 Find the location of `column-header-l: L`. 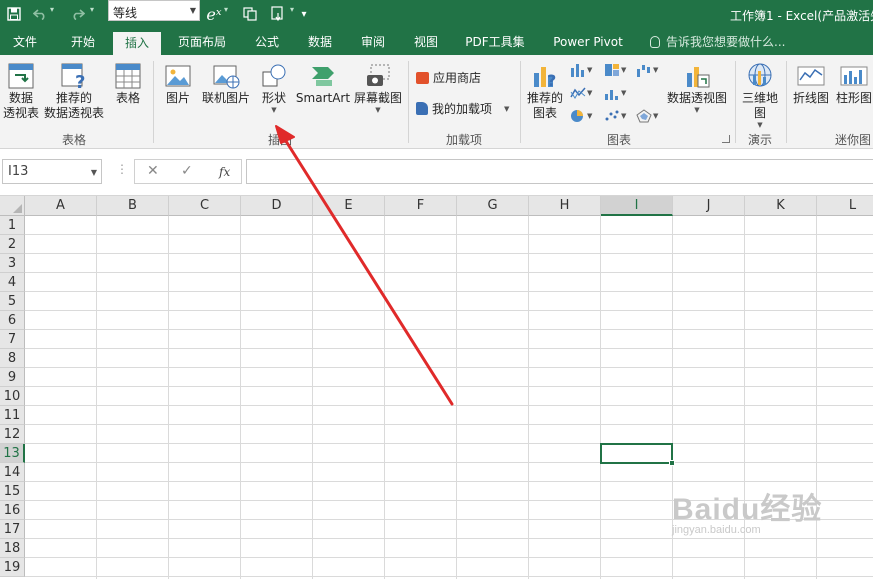

column-header-l: L is located at coordinates (845, 206).